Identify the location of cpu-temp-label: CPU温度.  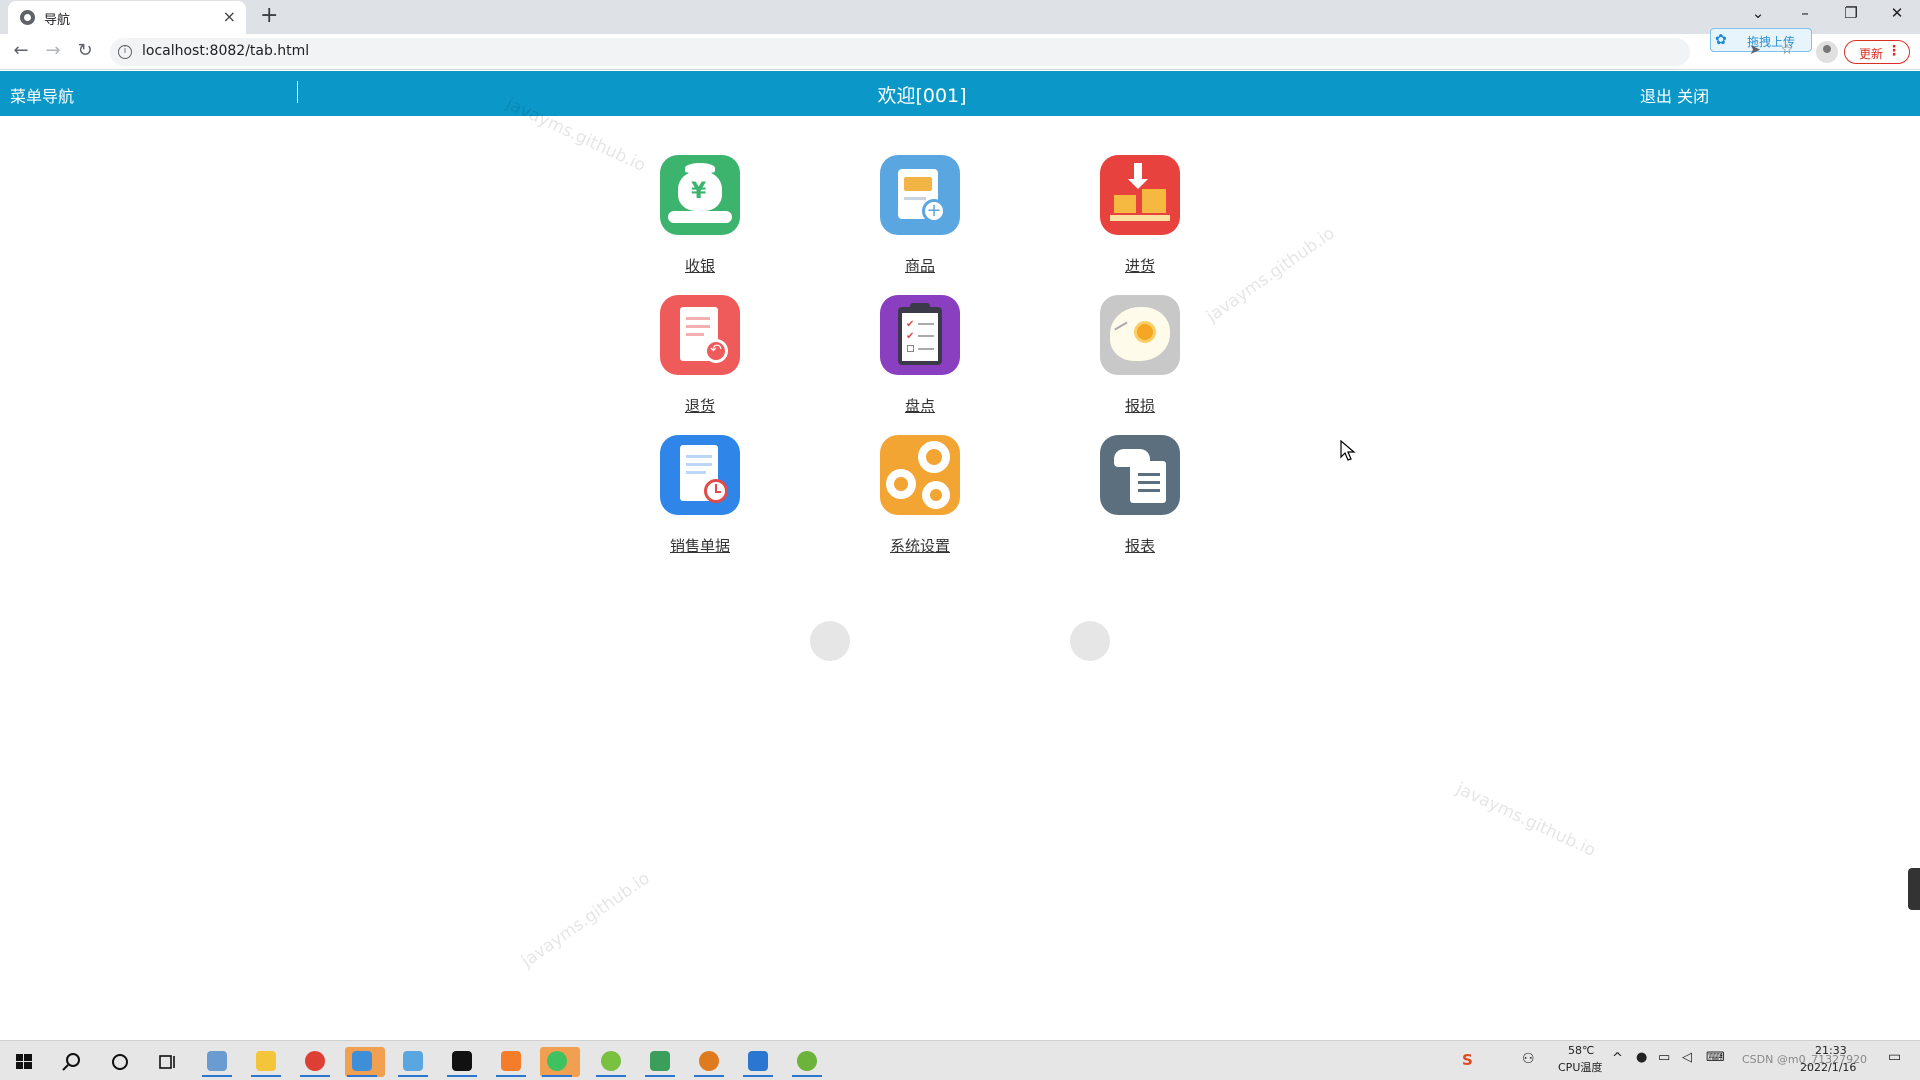
(1580, 1067).